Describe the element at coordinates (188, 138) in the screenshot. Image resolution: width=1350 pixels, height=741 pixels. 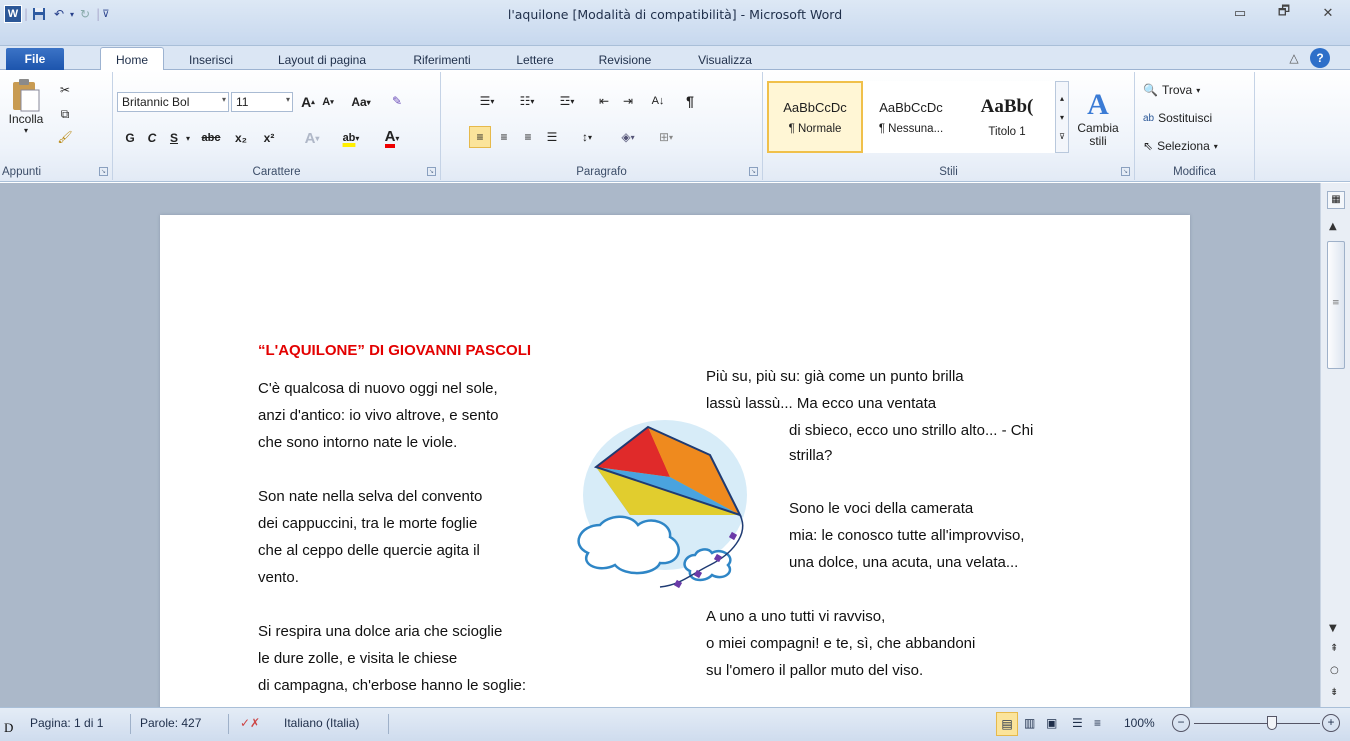
I see `underline-dropdown-icon: ▾` at that location.